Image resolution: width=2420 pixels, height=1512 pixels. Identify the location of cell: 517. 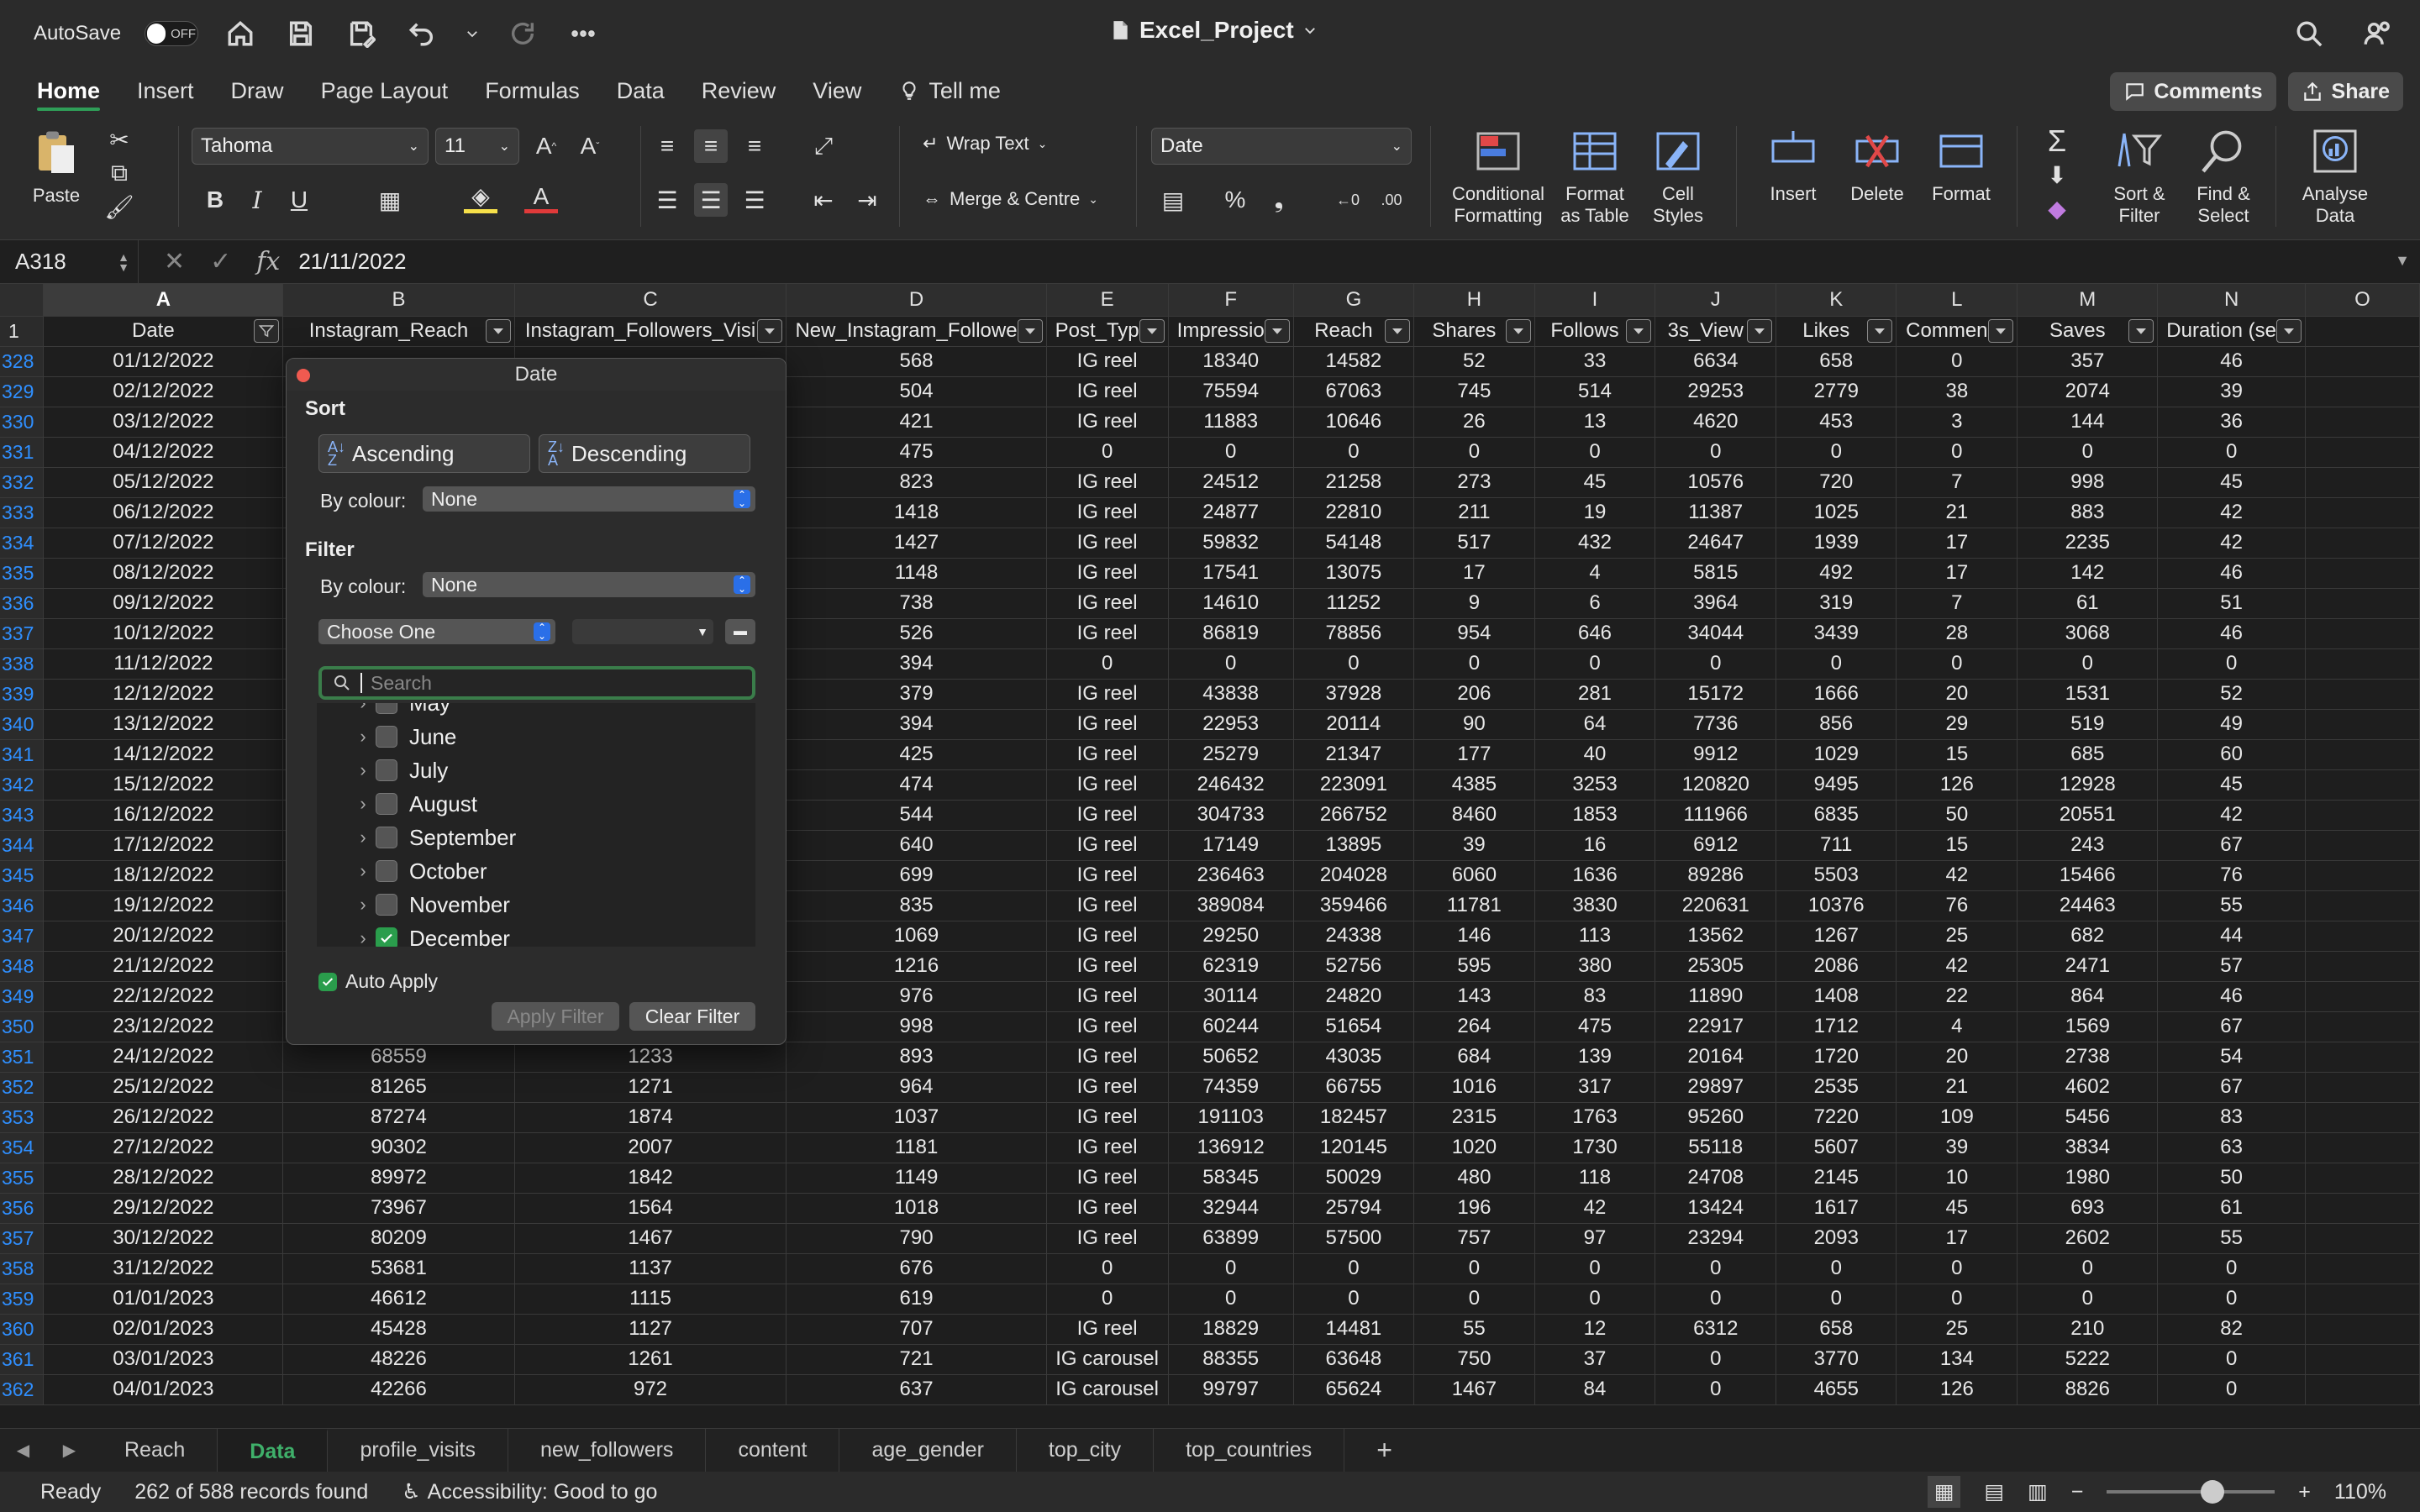
(1474, 543).